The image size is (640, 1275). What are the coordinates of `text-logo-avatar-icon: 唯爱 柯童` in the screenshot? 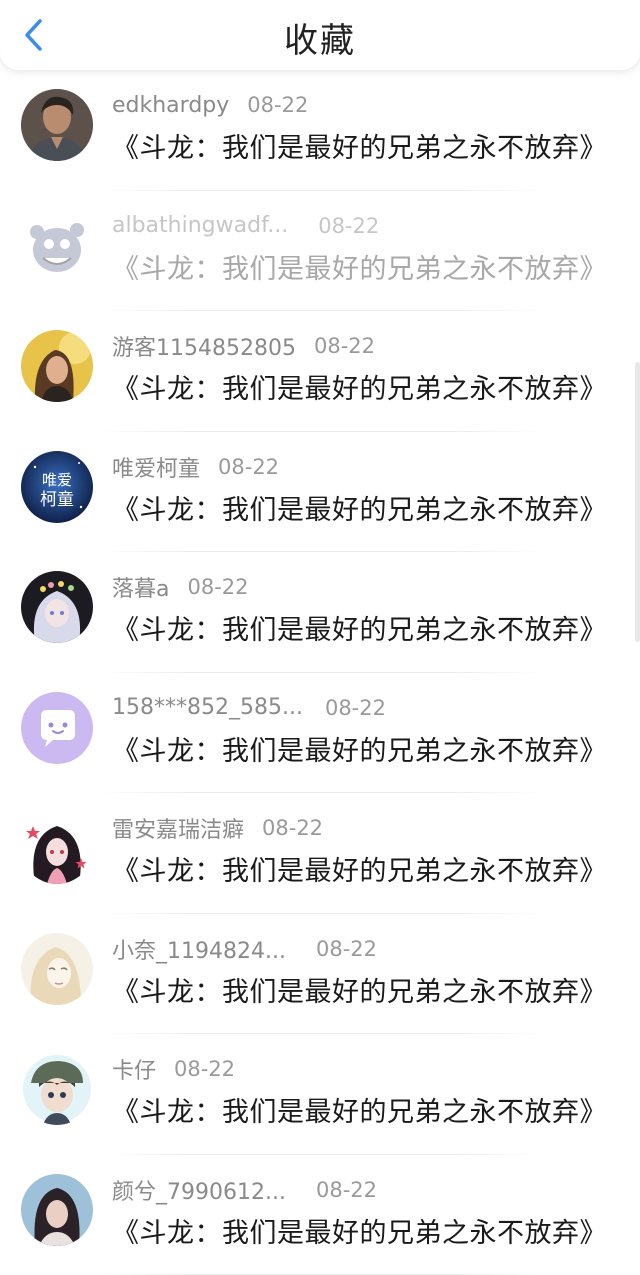 It's located at (57, 487).